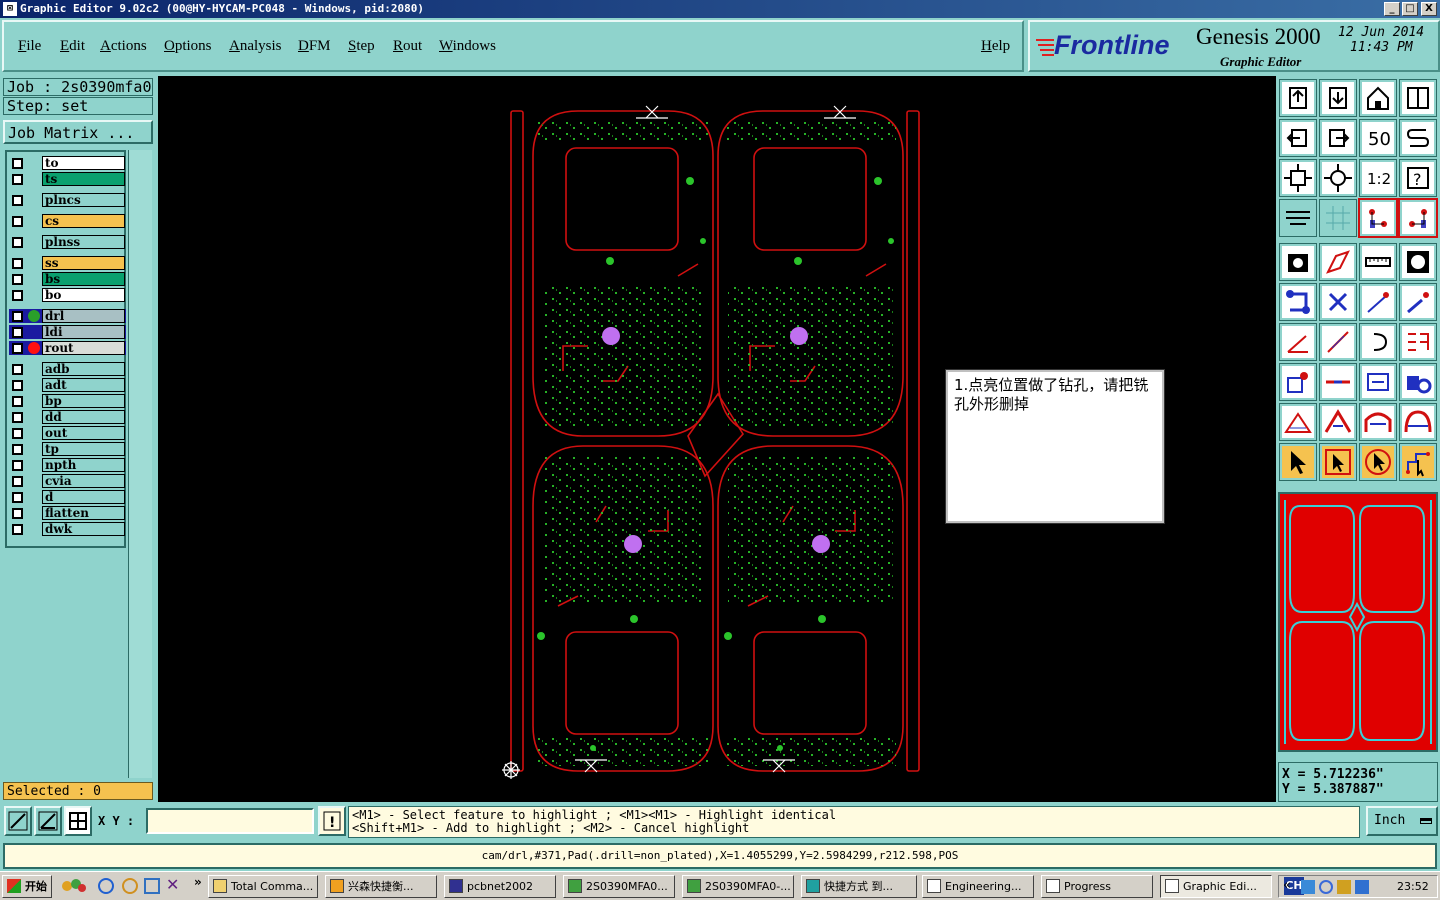  Describe the element at coordinates (1338, 218) in the screenshot. I see `grid-button` at that location.